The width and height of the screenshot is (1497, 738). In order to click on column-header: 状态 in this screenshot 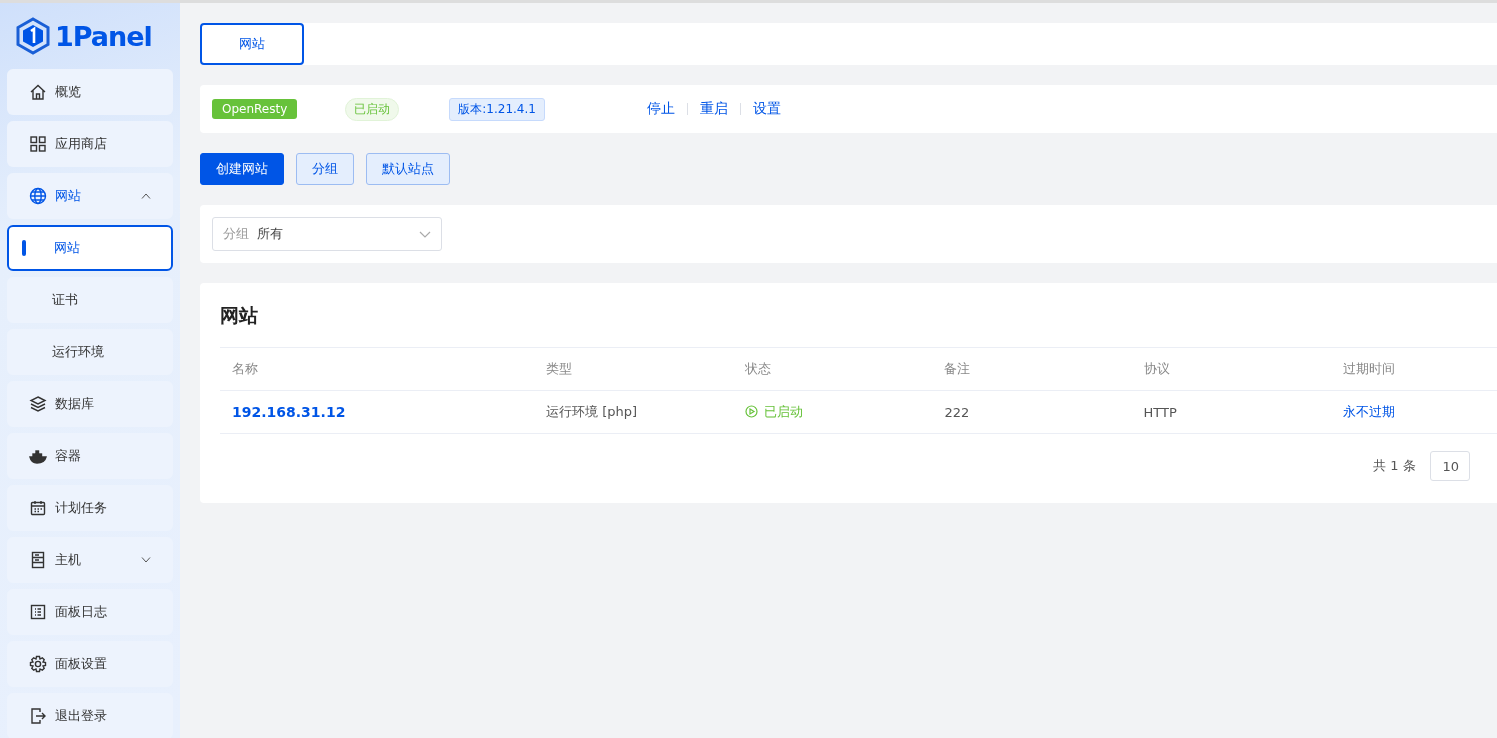, I will do `click(833, 369)`.